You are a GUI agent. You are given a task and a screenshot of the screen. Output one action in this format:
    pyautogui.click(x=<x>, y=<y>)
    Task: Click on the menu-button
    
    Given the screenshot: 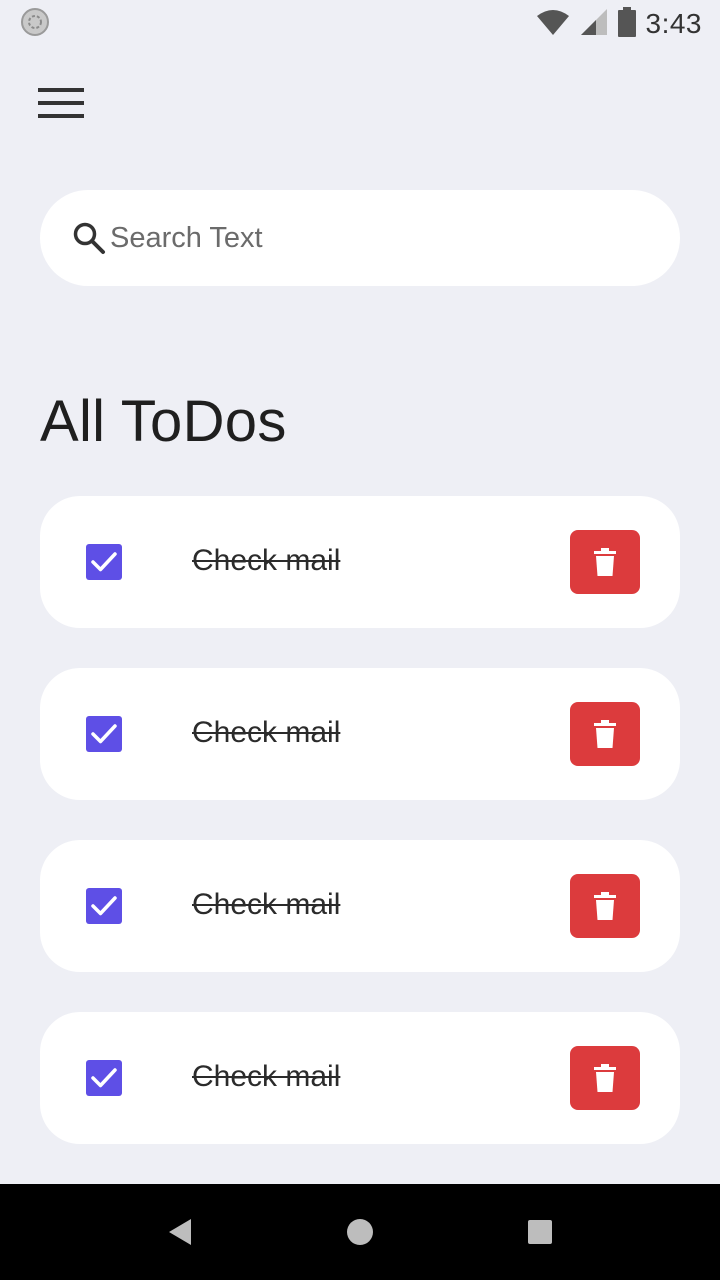 What is the action you would take?
    pyautogui.click(x=62, y=104)
    